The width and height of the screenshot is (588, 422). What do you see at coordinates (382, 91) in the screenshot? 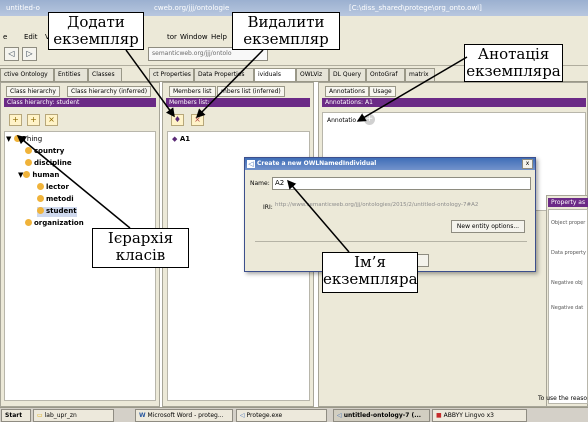
I see `tab-usage: Usage` at bounding box center [382, 91].